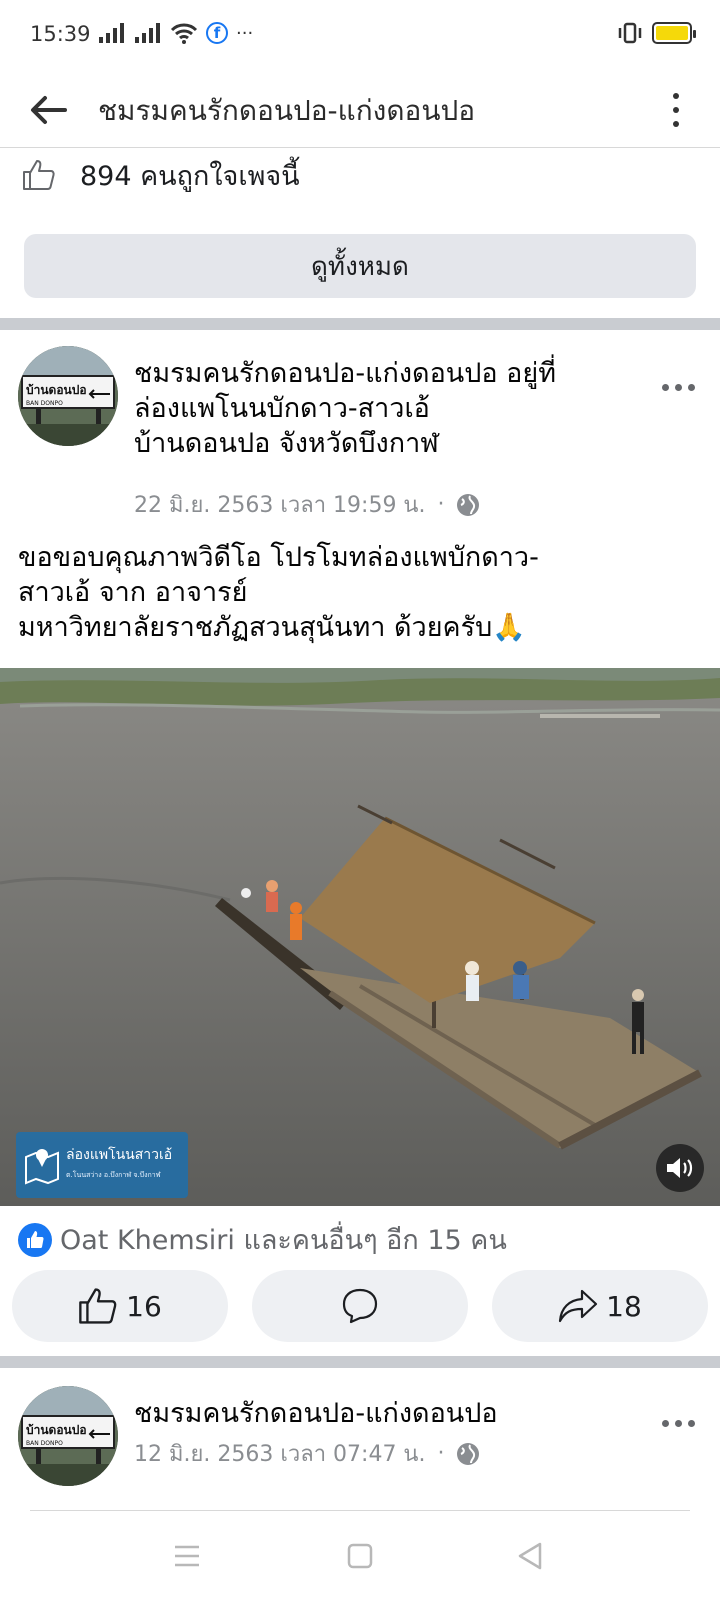  Describe the element at coordinates (278, 557) in the screenshot. I see `post-text-line: ขอขอบคุณภาพวิดีโอ โปรโมทล่องแพบักดาว-` at that location.